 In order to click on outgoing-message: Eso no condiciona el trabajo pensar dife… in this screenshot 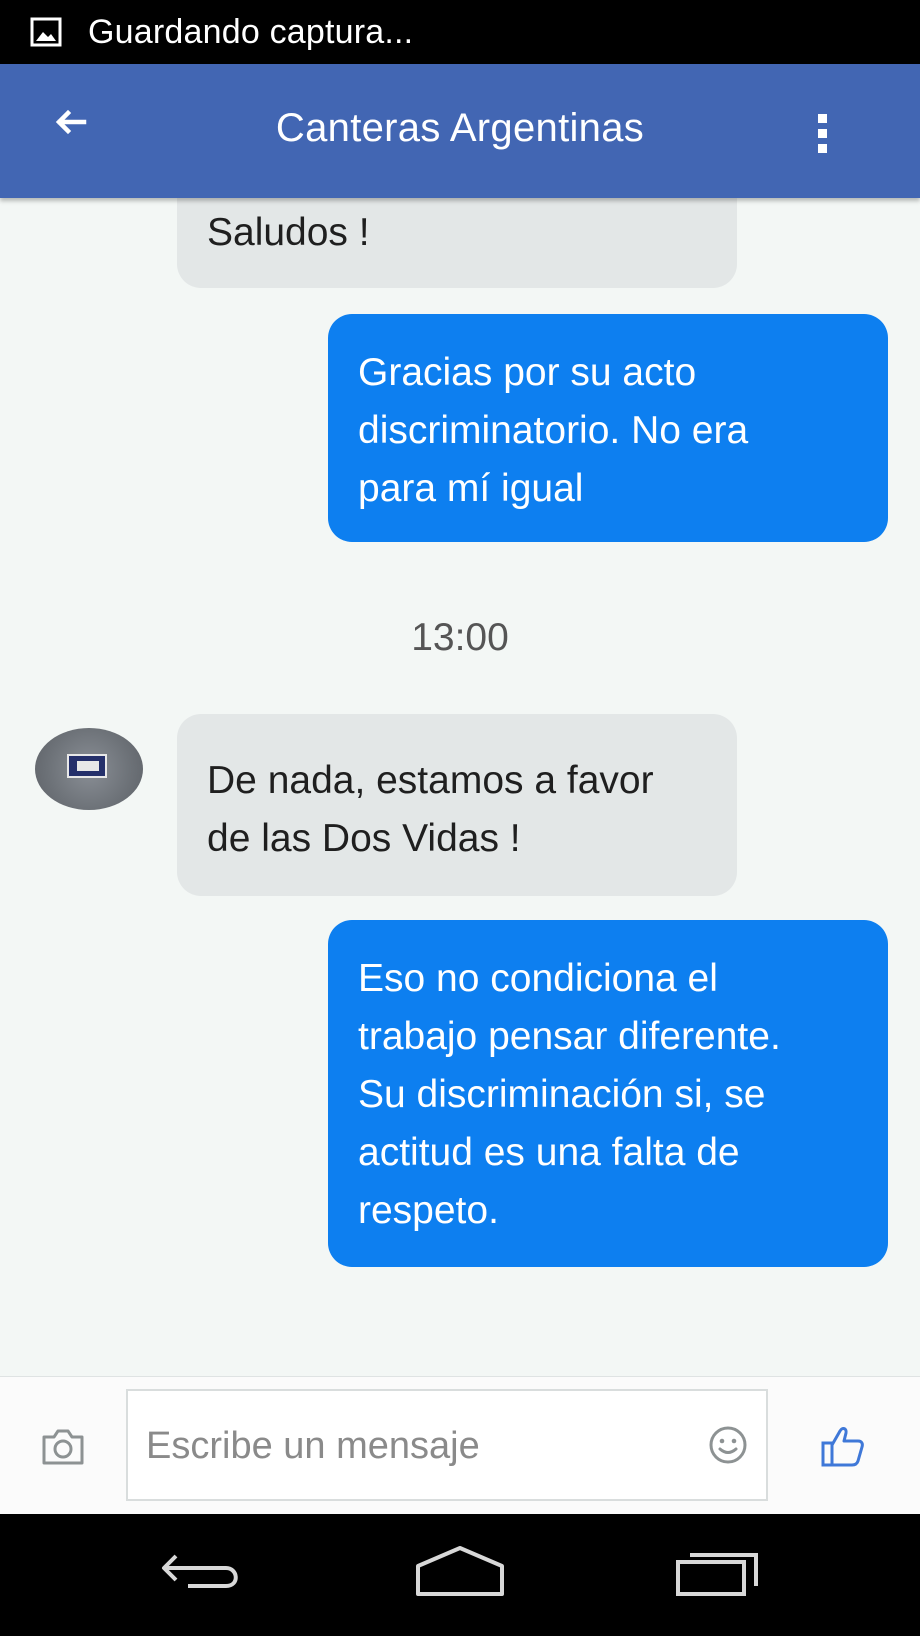, I will do `click(608, 1093)`.